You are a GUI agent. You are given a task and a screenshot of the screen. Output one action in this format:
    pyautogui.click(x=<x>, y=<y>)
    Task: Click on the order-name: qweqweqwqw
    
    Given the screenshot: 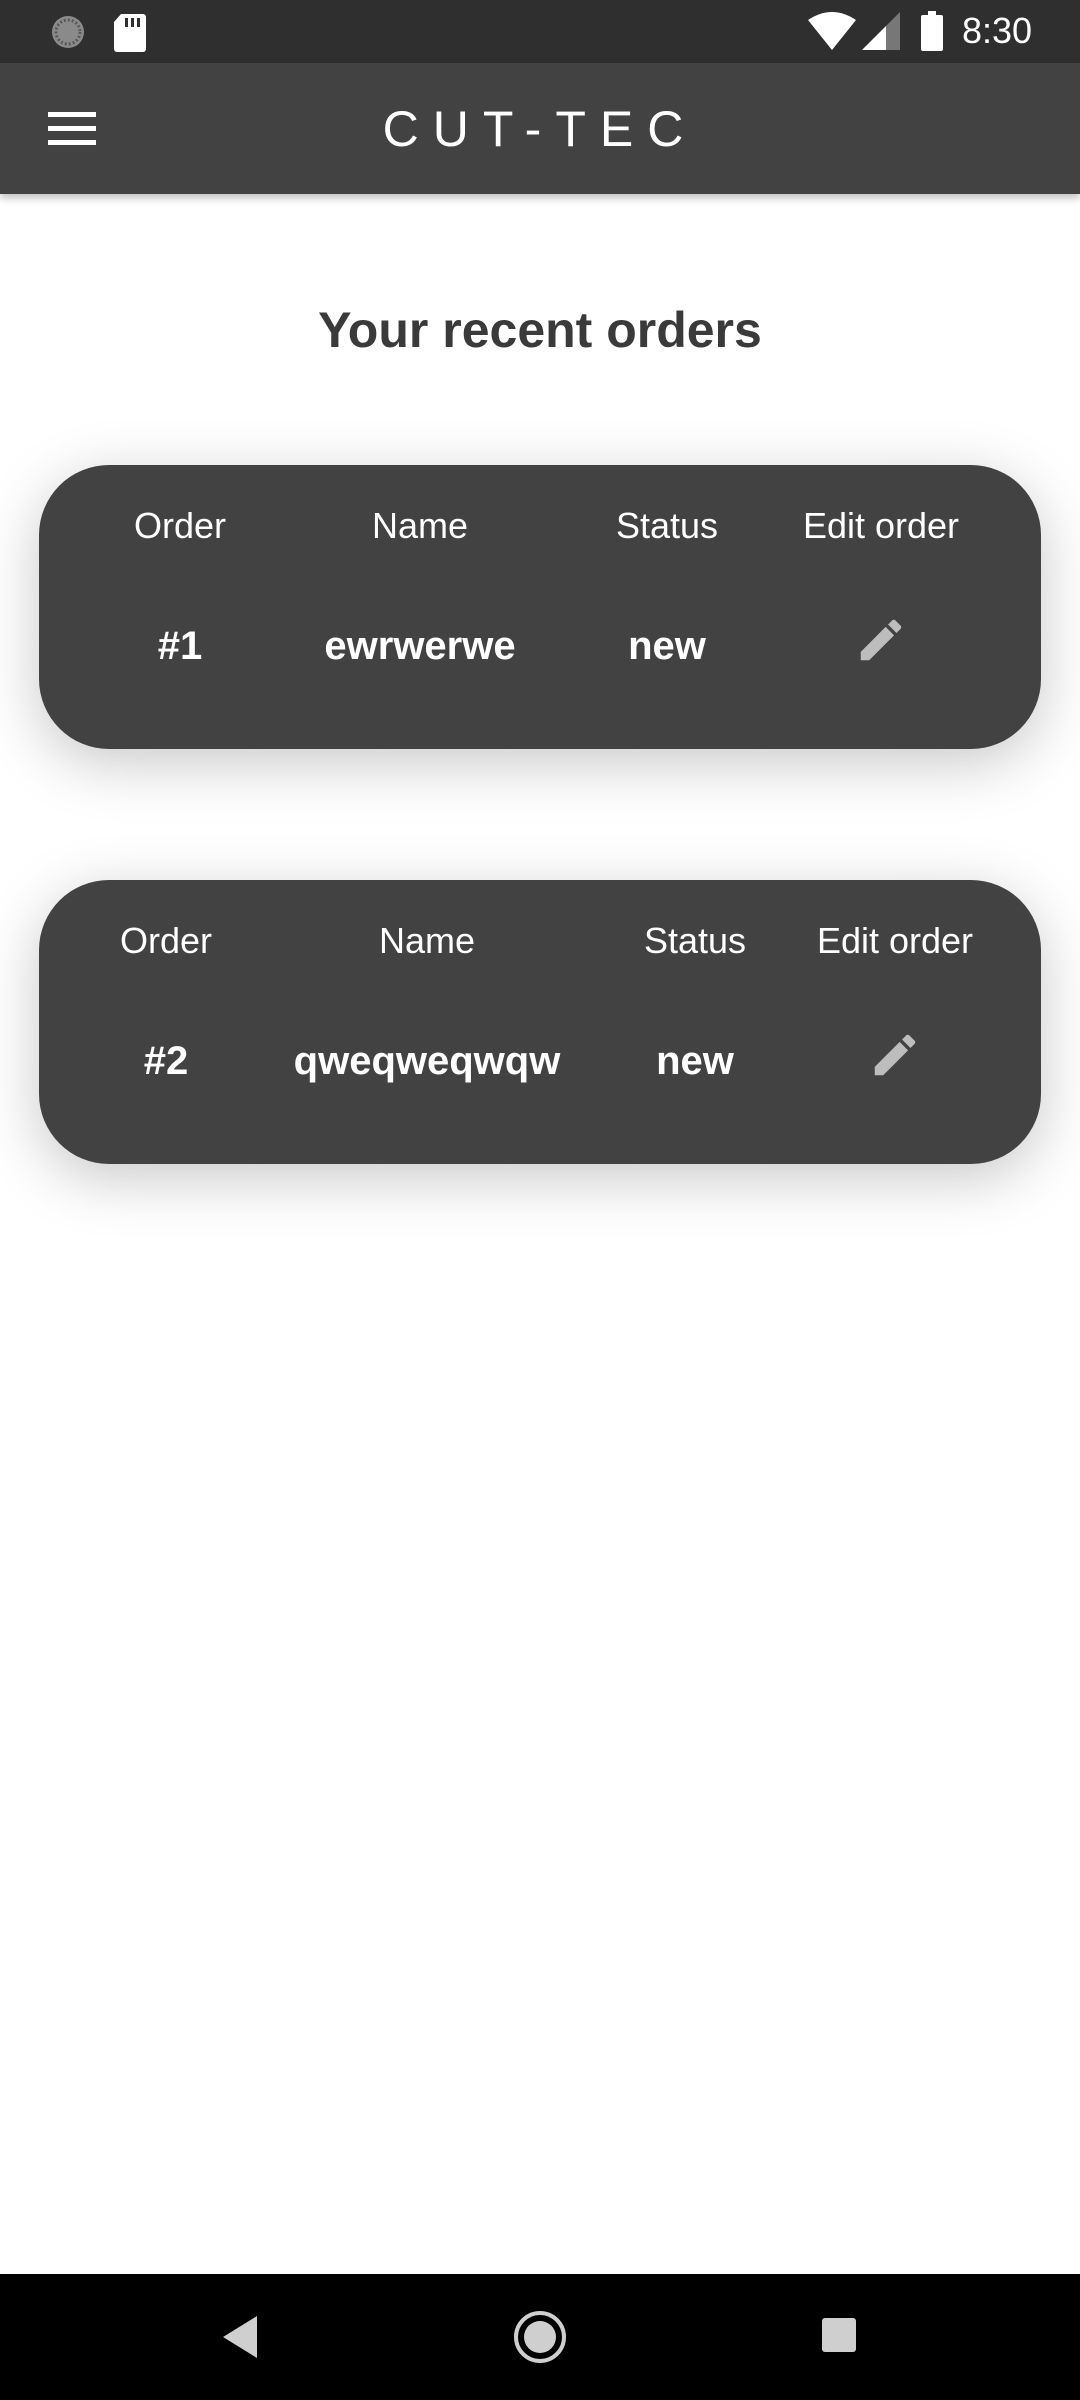 What is the action you would take?
    pyautogui.click(x=427, y=1061)
    